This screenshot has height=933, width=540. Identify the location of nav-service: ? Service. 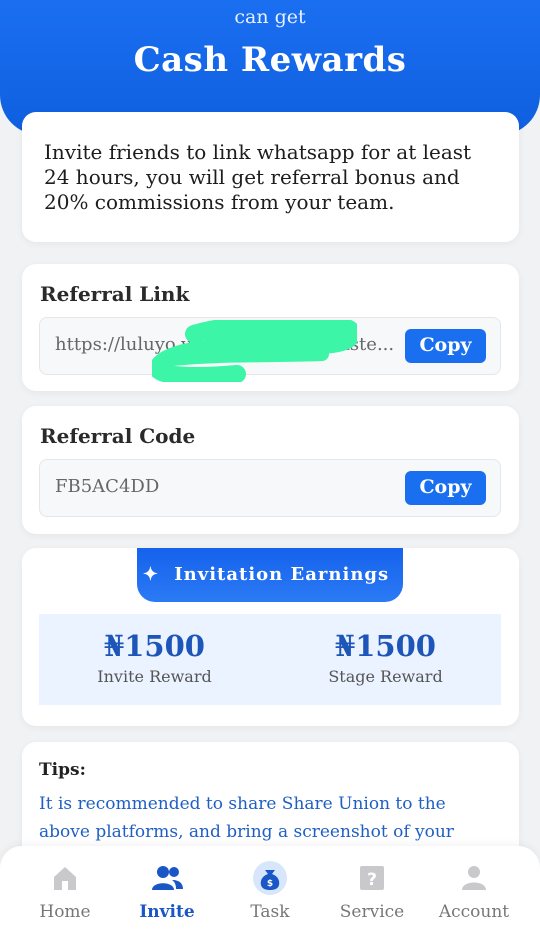
(372, 889).